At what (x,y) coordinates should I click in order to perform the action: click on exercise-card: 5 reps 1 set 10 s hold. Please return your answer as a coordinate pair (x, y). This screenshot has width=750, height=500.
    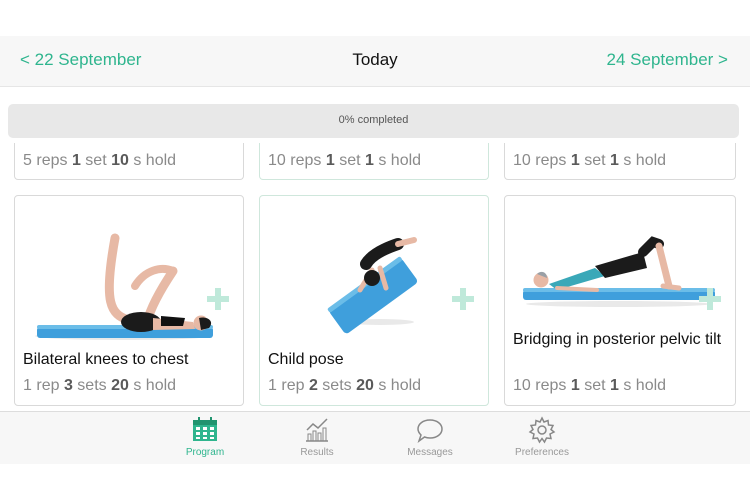
    Looking at the image, I should click on (129, 161).